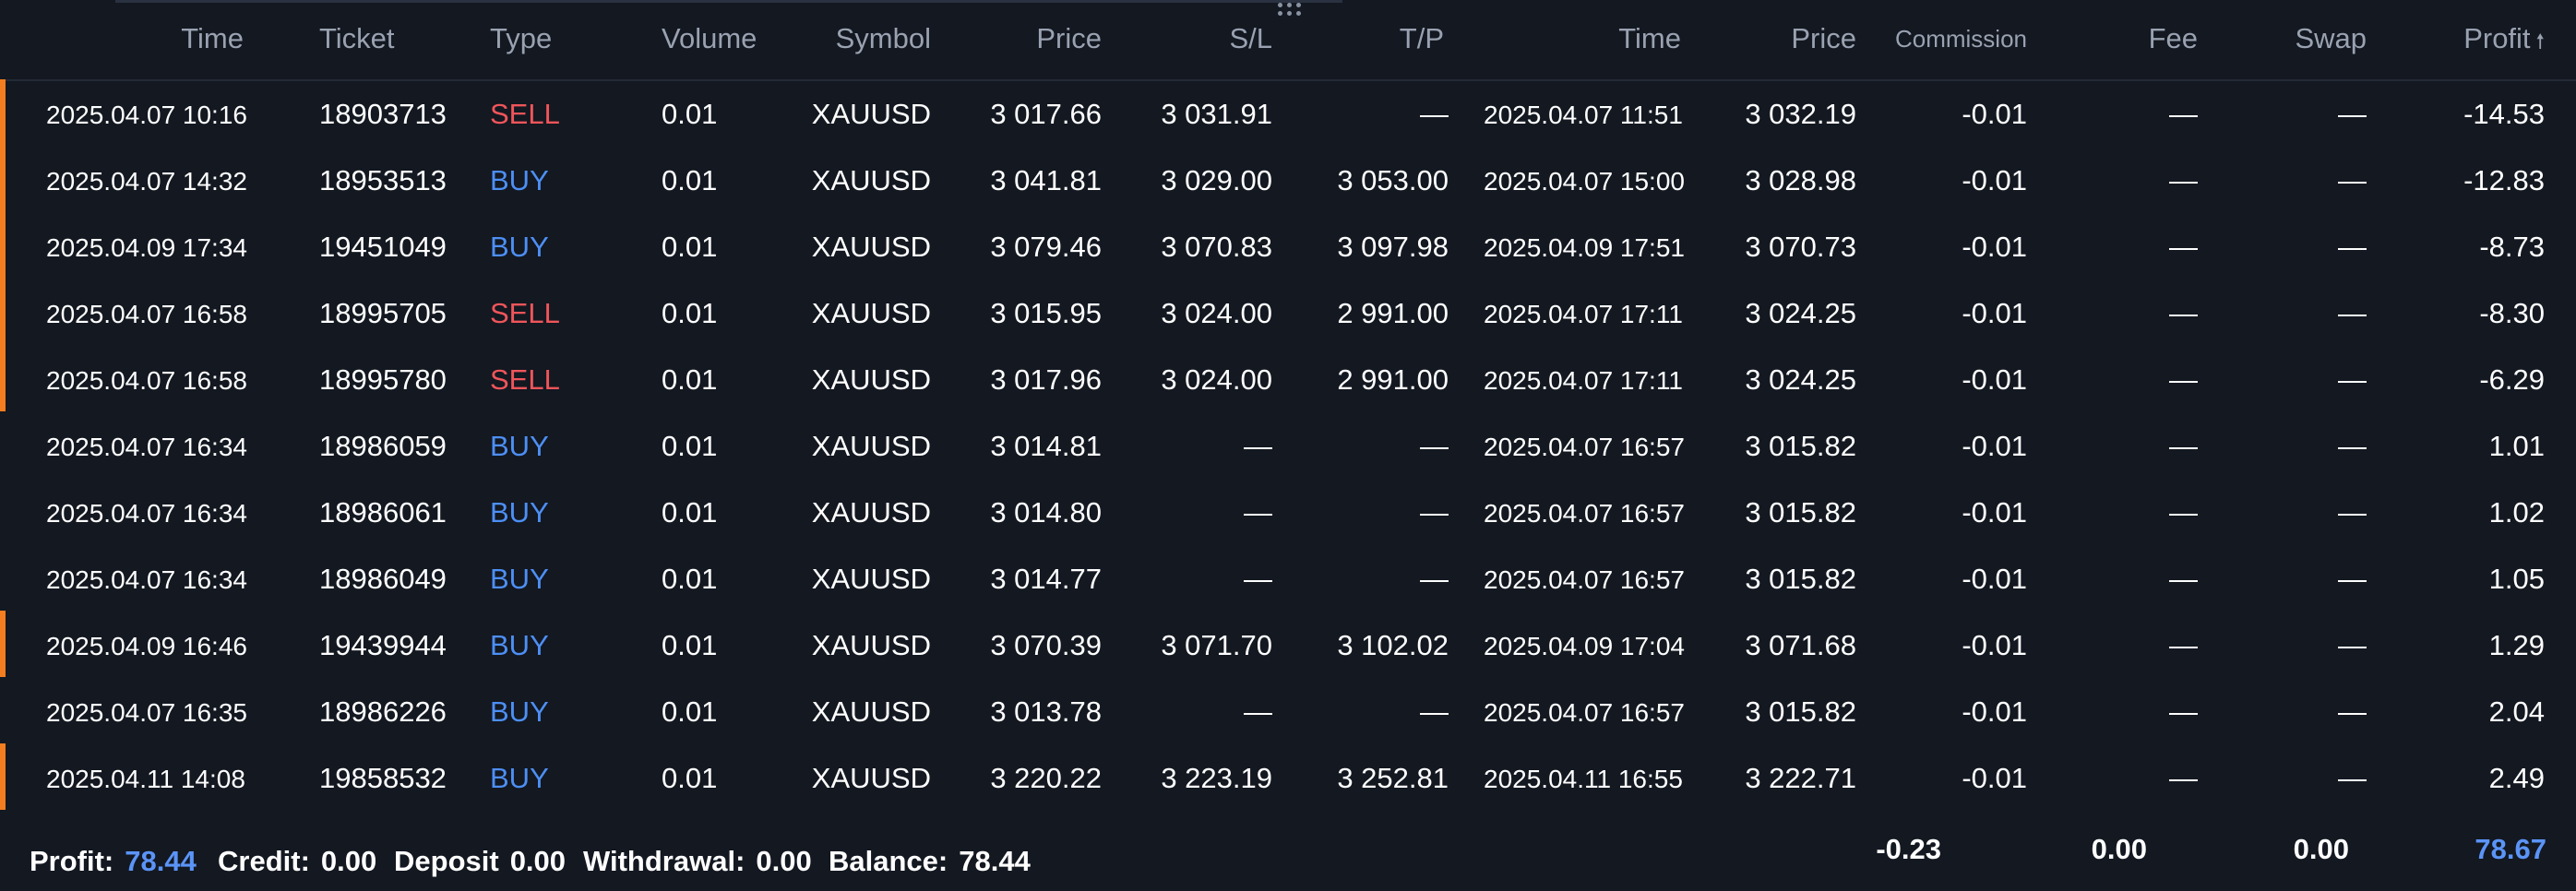 This screenshot has width=2576, height=891. What do you see at coordinates (1046, 247) in the screenshot?
I see `cell-open-price: 3 079.46` at bounding box center [1046, 247].